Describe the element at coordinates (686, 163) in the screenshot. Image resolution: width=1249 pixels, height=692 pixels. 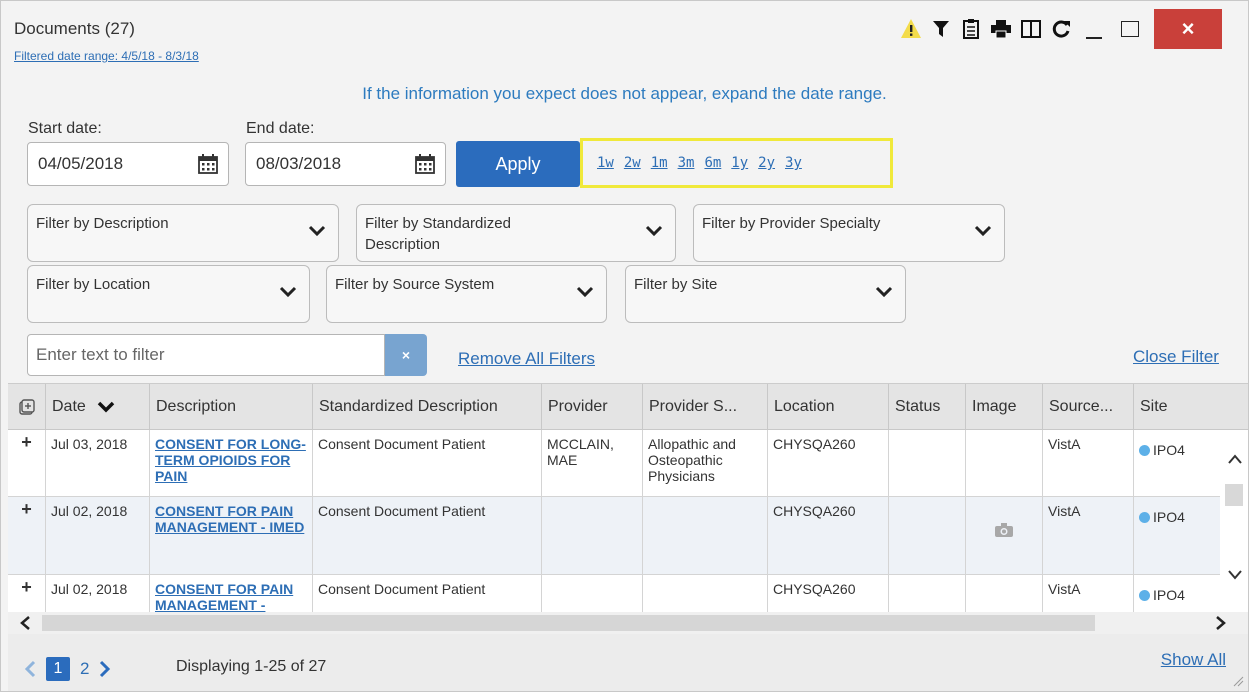
I see `range-3m: 3m` at that location.